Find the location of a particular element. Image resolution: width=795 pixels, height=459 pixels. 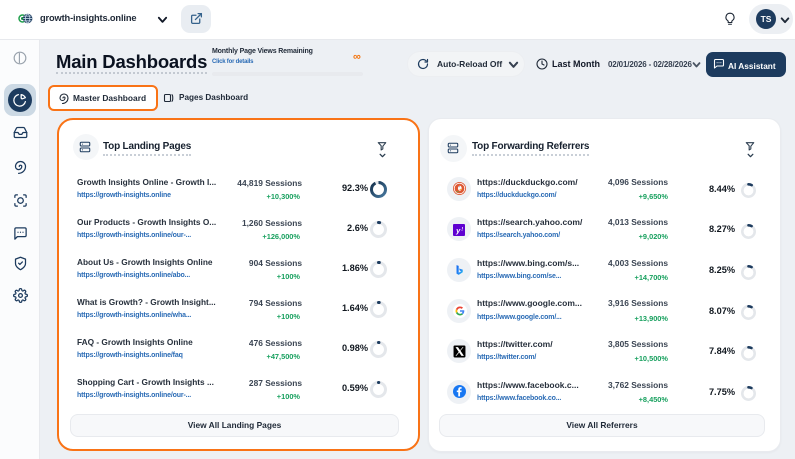

svg-text: y is located at coordinates (458, 230).